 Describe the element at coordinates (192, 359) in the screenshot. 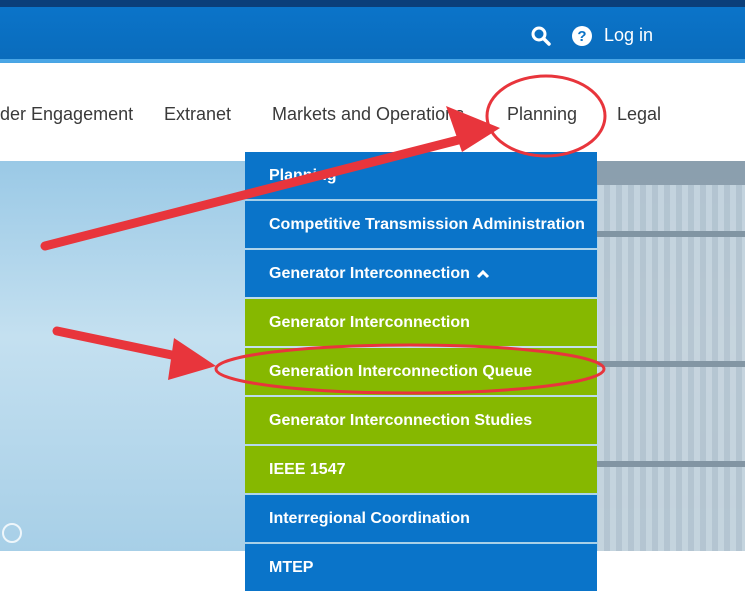

I see `annotation-arrowhead-queue` at that location.